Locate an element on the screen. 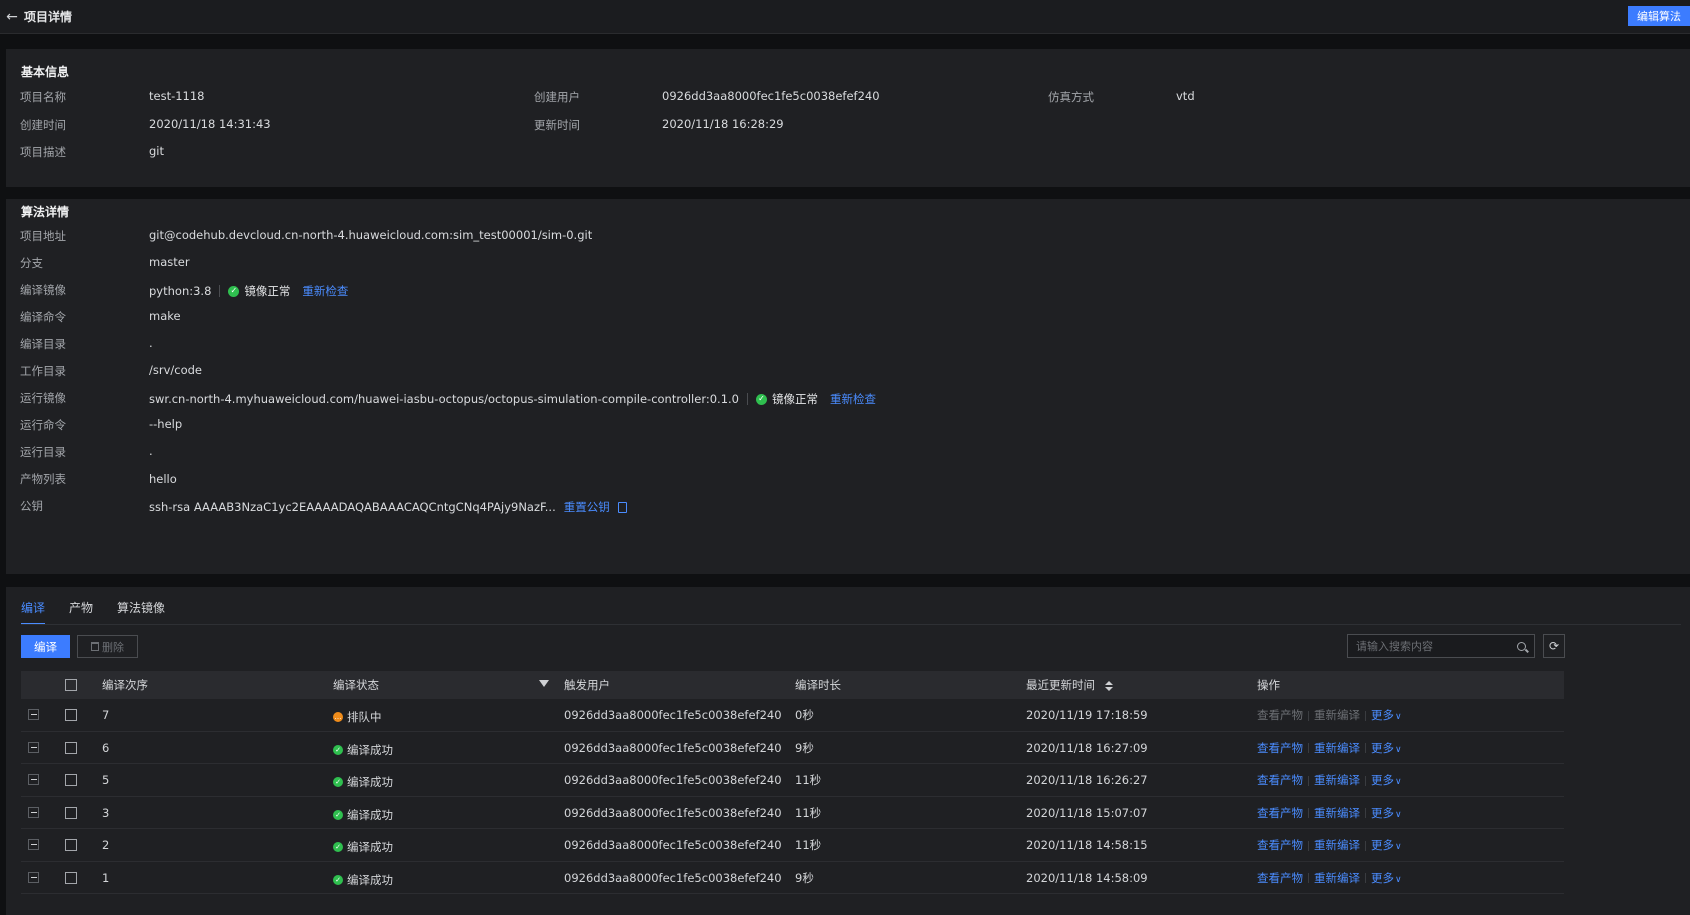 This screenshot has width=1690, height=915. updated-time: 2020/11/19 17:18:59 is located at coordinates (1087, 715).